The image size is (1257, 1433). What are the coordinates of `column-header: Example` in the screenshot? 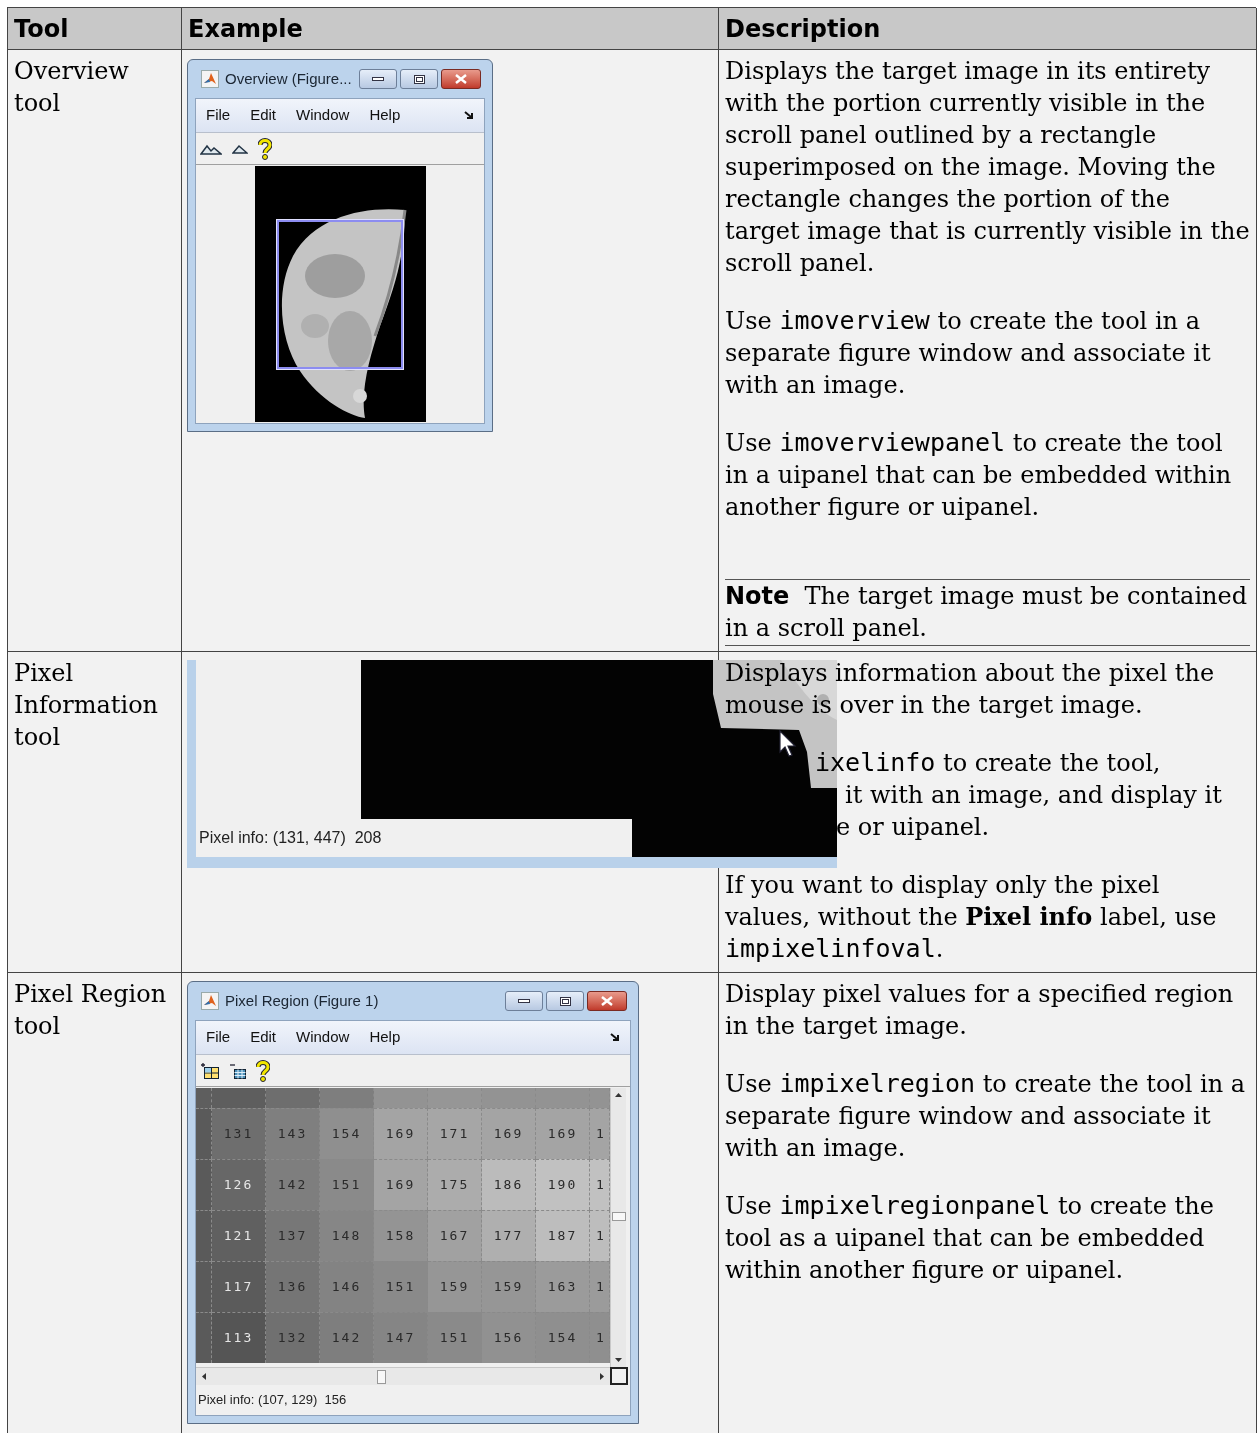 It's located at (245, 29).